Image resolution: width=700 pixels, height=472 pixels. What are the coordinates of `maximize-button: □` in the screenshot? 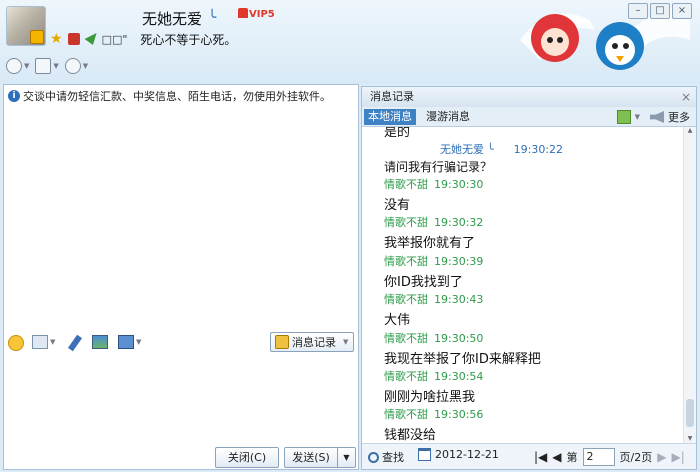 It's located at (660, 11).